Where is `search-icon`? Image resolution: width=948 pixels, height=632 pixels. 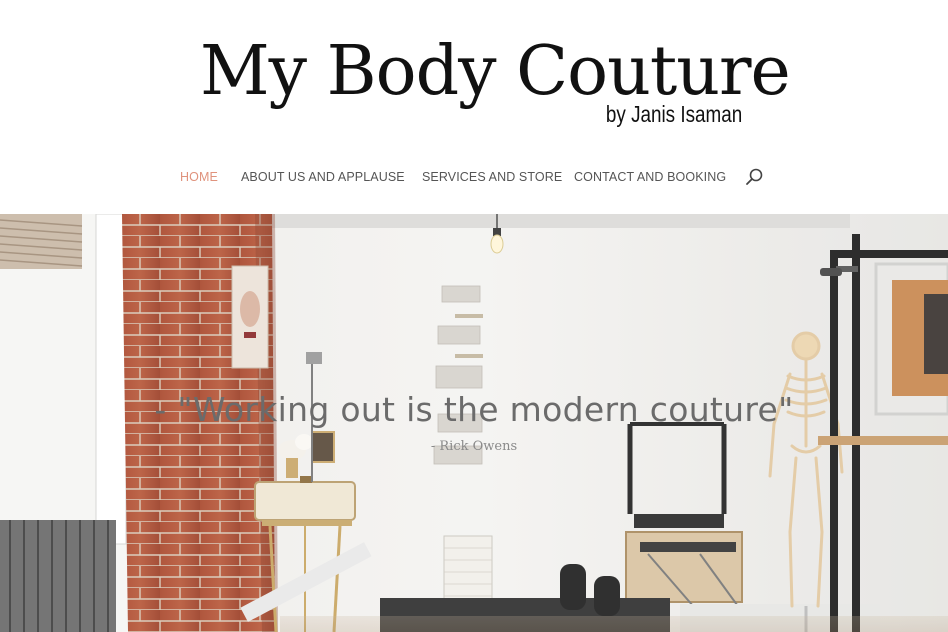 search-icon is located at coordinates (754, 176).